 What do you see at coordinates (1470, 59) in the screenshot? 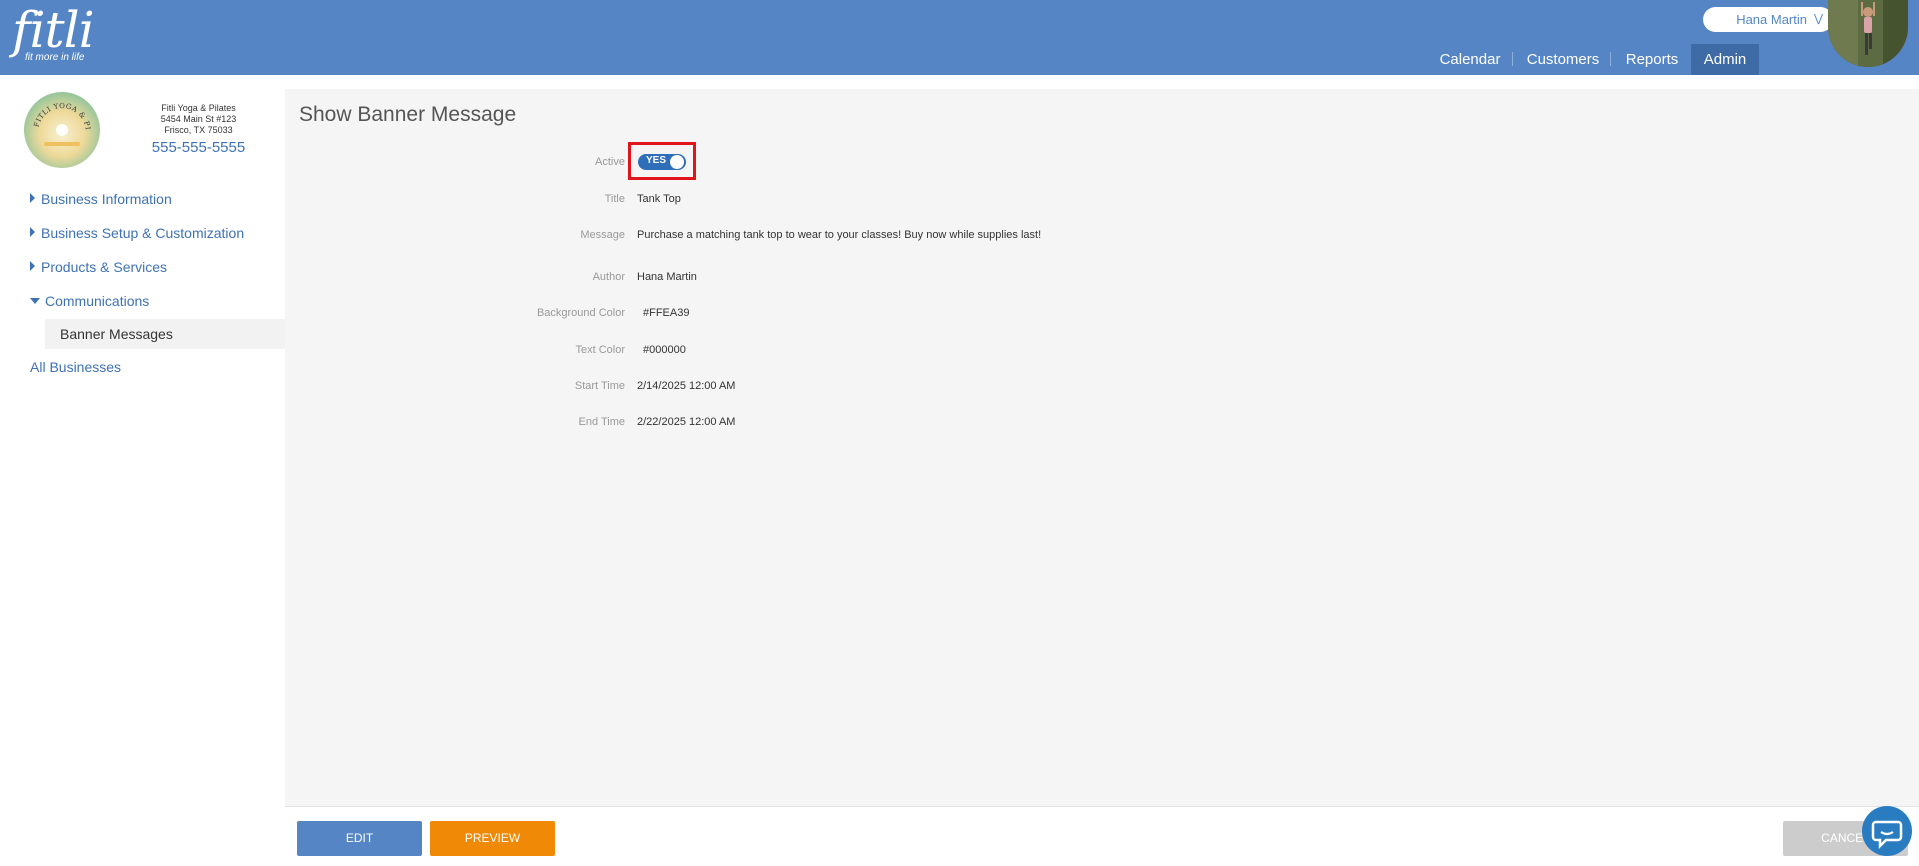
I see `nav-calendar: Calendar` at bounding box center [1470, 59].